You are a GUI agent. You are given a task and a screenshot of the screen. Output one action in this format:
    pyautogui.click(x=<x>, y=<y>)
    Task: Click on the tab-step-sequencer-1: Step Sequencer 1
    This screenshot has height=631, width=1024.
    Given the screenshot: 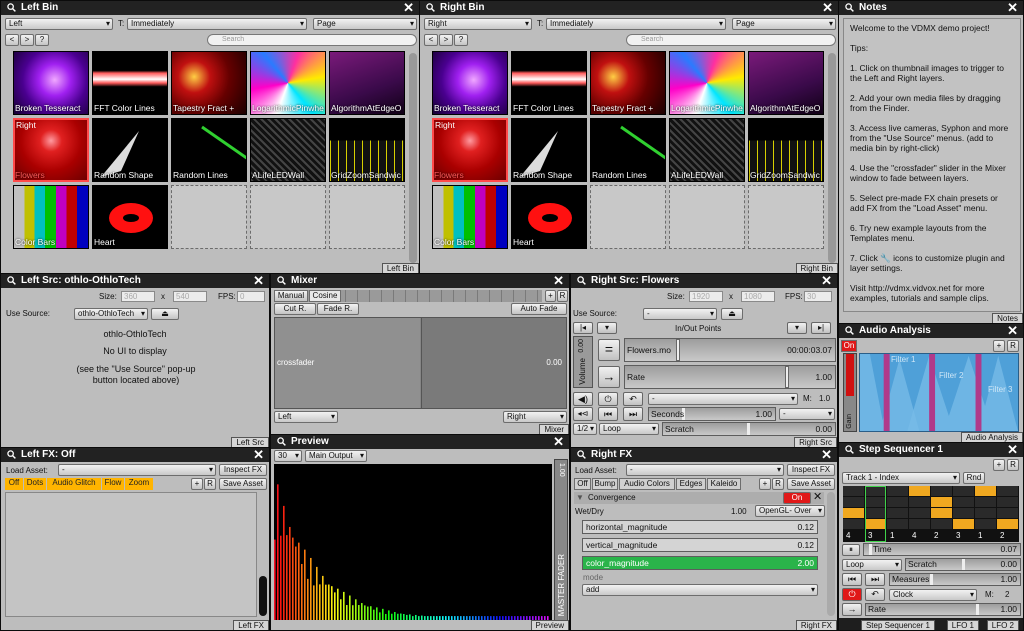 What is the action you would take?
    pyautogui.click(x=897, y=625)
    